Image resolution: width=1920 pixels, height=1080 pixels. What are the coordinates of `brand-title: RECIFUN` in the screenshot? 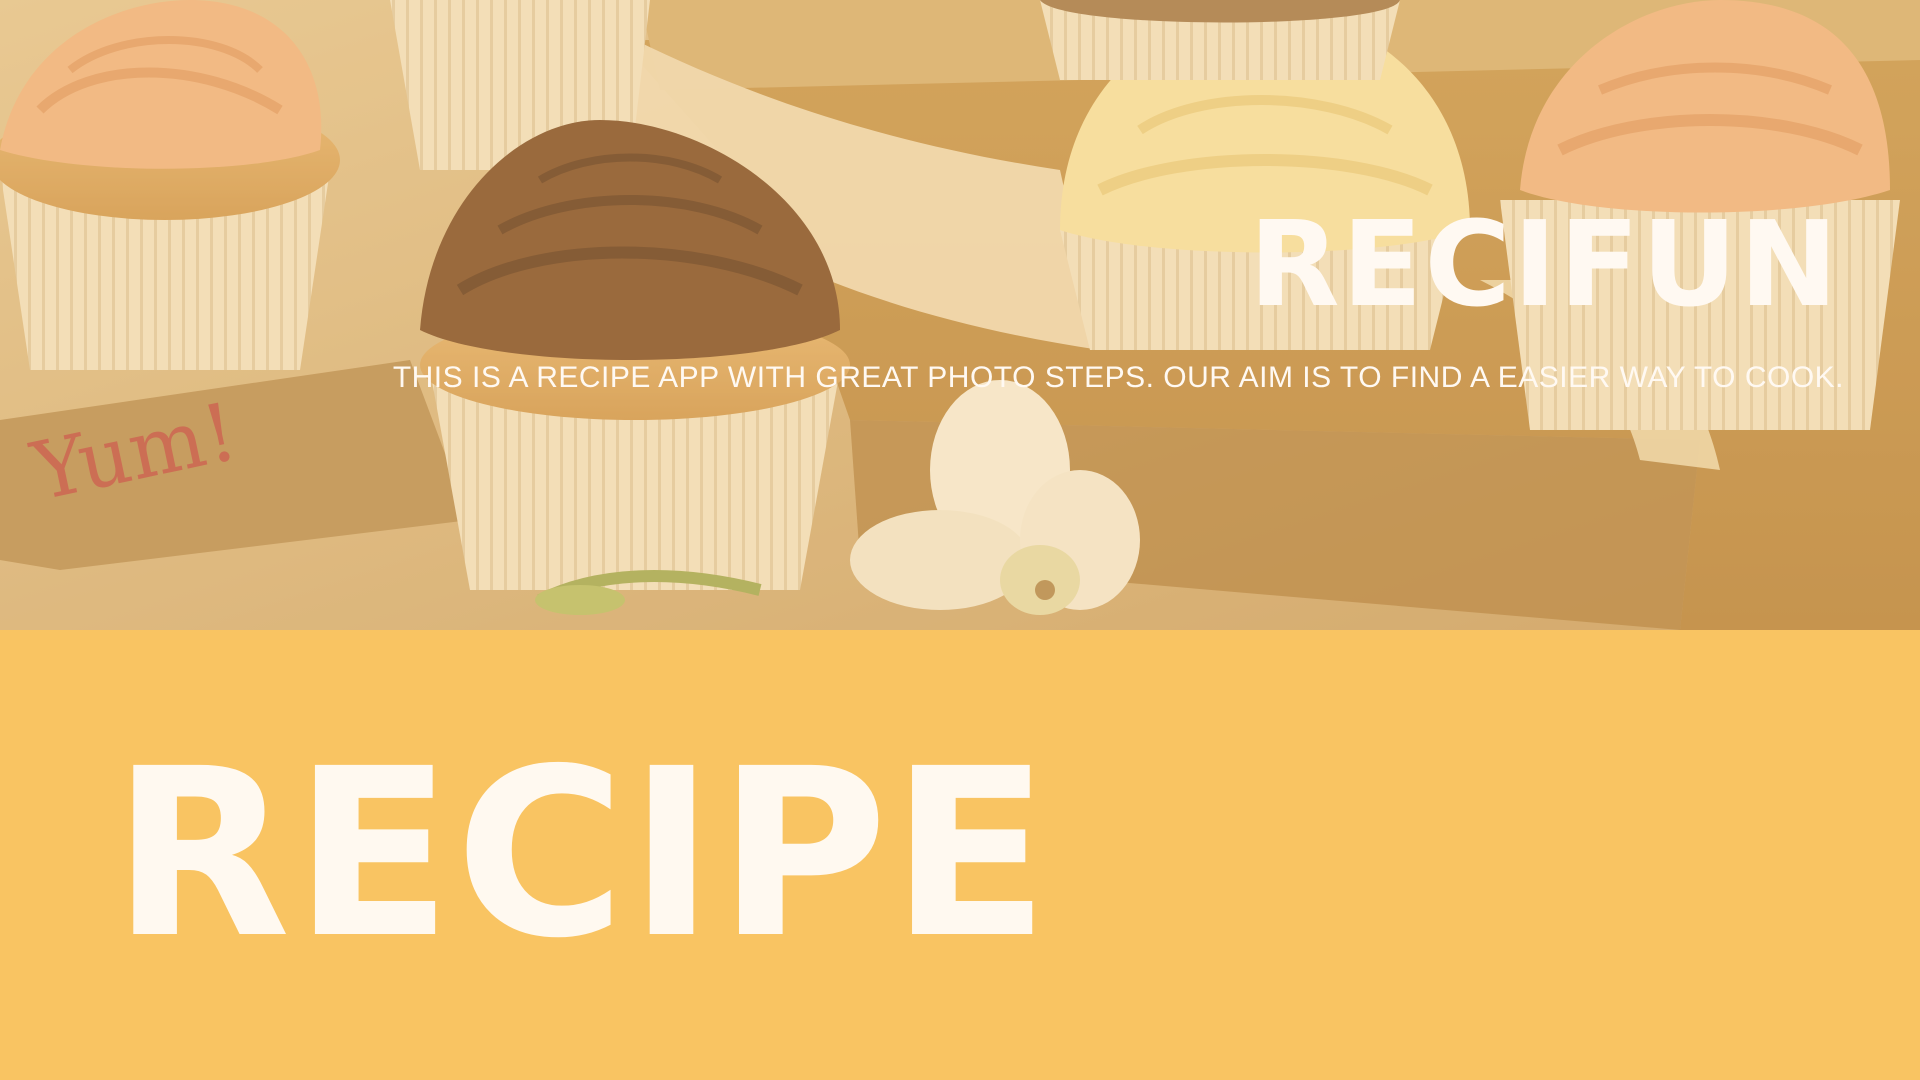 It's located at (1544, 264).